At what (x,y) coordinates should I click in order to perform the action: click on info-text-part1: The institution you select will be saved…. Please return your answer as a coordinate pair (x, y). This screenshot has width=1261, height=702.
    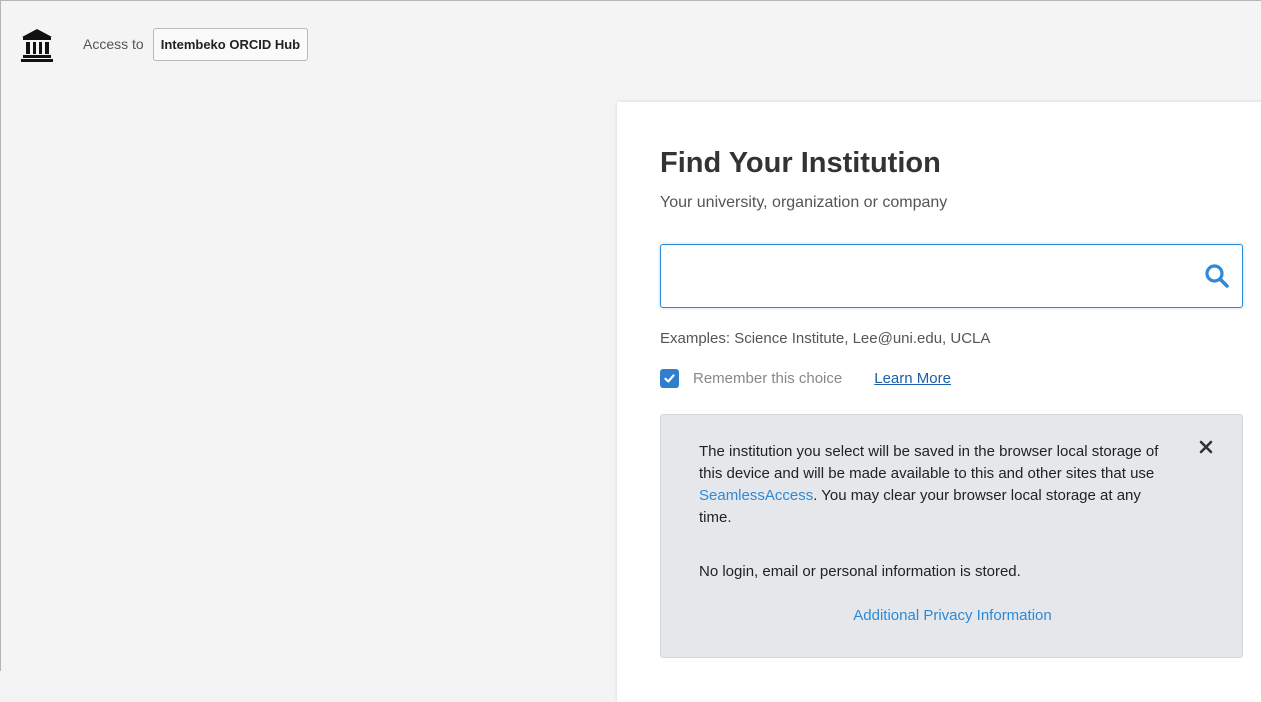
    Looking at the image, I should click on (929, 462).